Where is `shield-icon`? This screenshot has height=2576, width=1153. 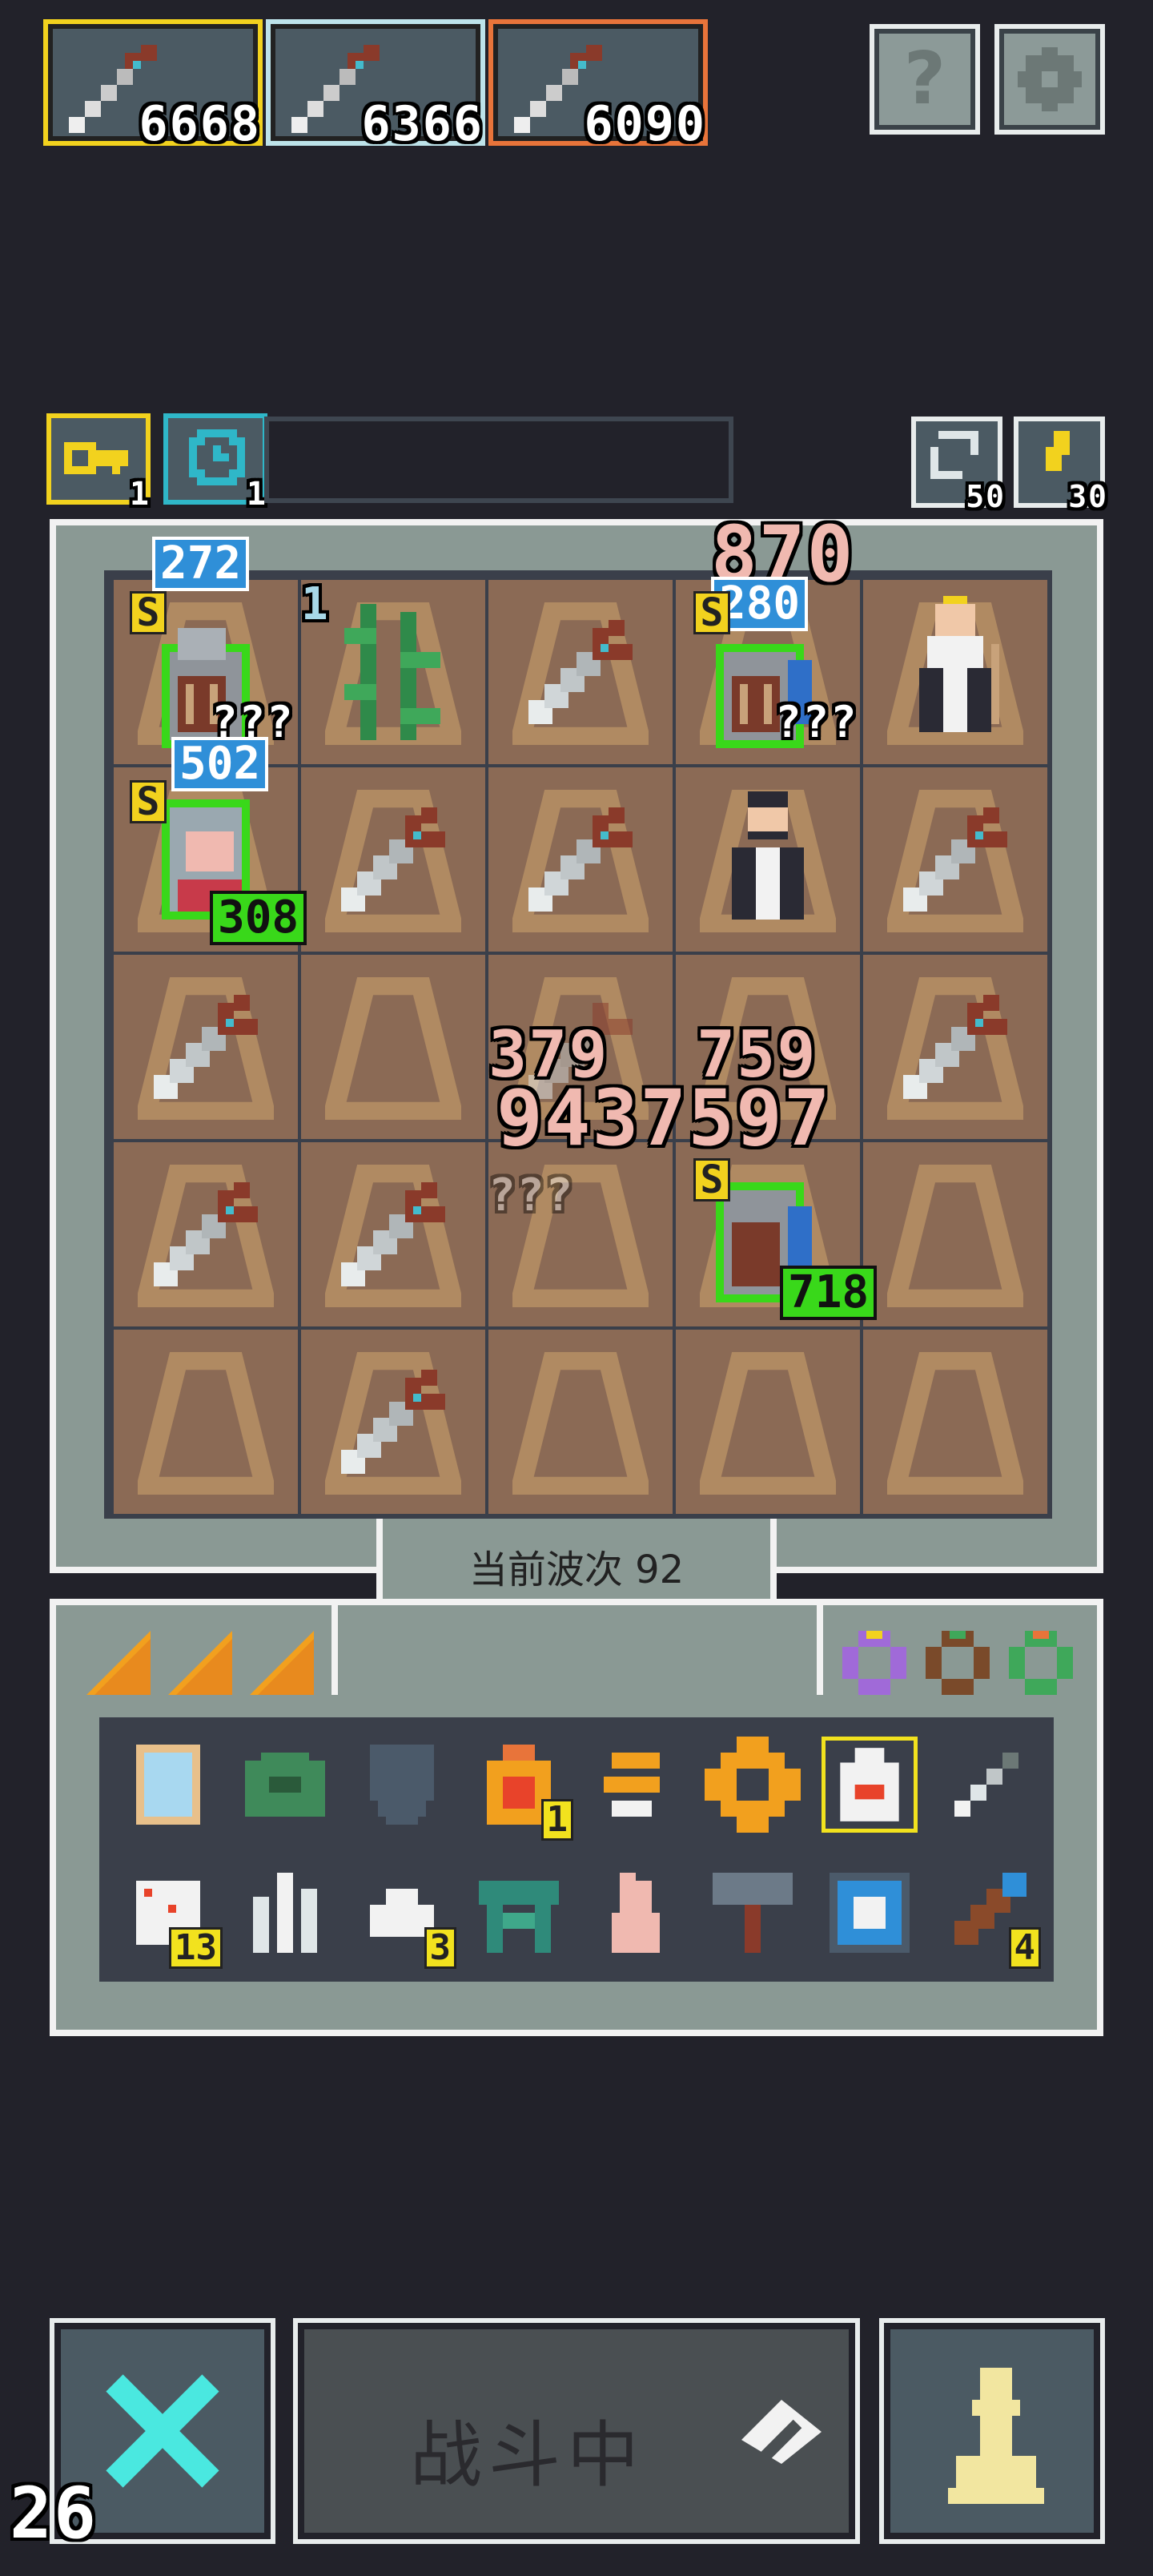 shield-icon is located at coordinates (402, 1785).